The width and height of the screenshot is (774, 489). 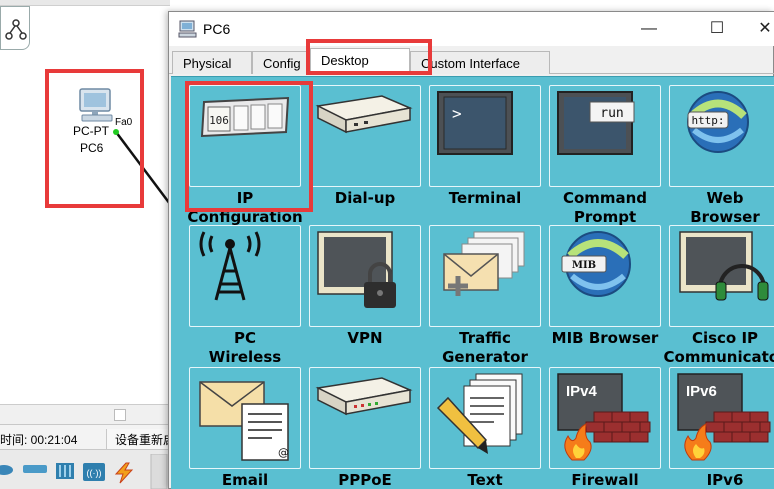 I want to click on hub-icon, so click(x=65, y=471).